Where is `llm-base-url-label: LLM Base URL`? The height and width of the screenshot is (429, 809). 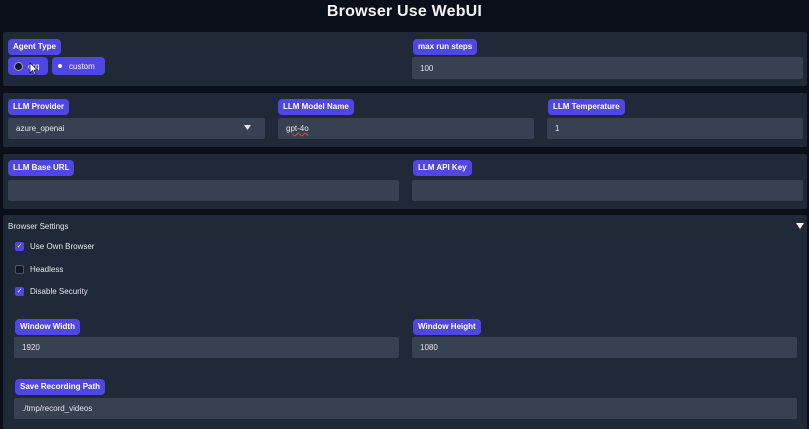 llm-base-url-label: LLM Base URL is located at coordinates (41, 168).